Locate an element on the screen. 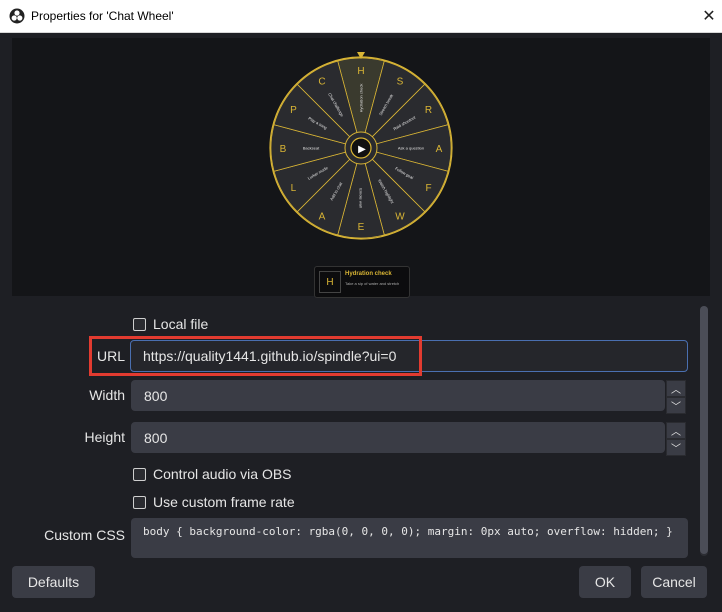 The width and height of the screenshot is (722, 612). highlight-box is located at coordinates (255, 356).